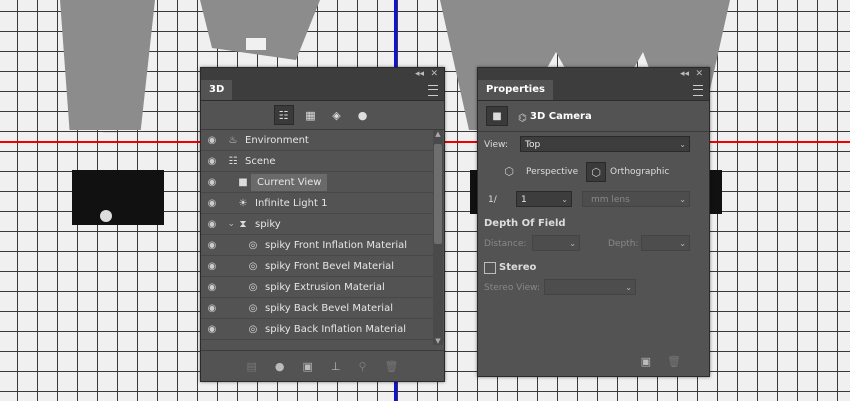 This screenshot has height=401, width=850. I want to click on whole-scene-icon: ☷, so click(283, 115).